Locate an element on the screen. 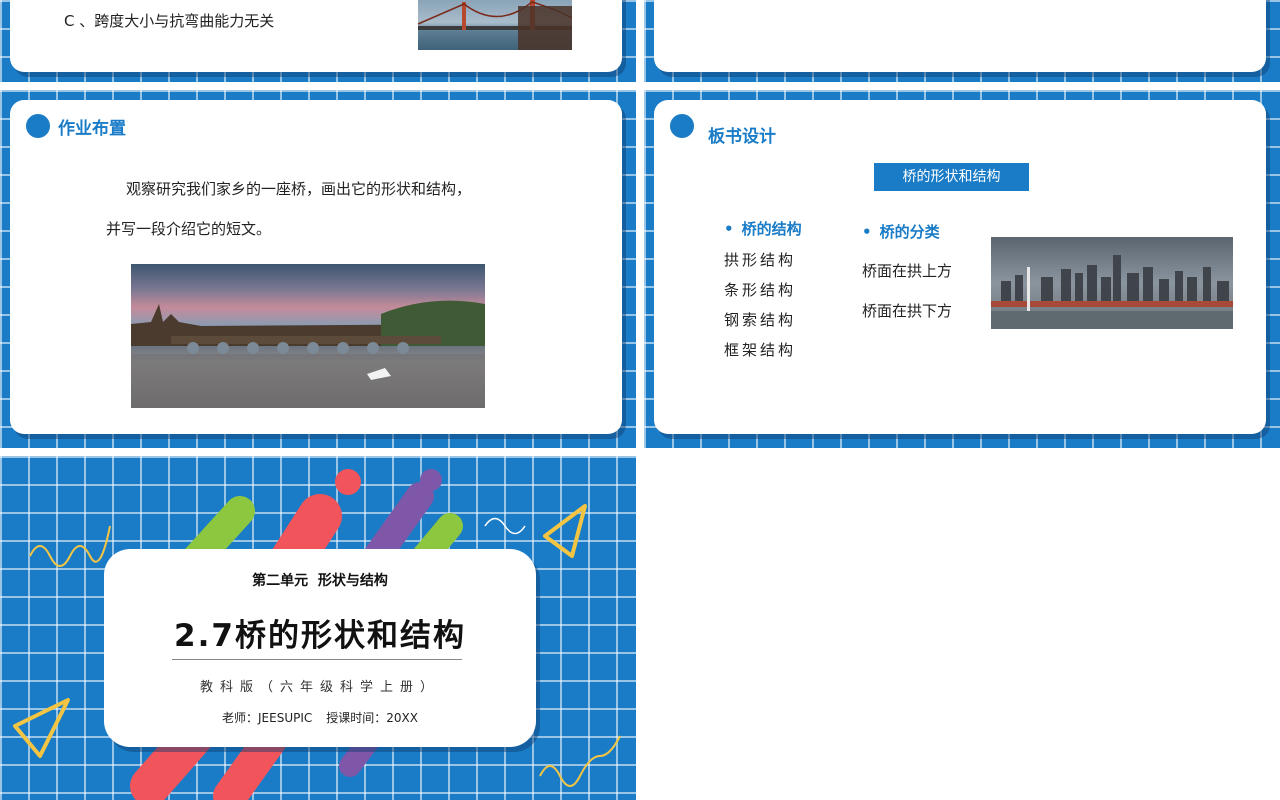 Image resolution: width=1280 pixels, height=800 pixels. classification-item-2: 桥面在拱下方 is located at coordinates (907, 311).